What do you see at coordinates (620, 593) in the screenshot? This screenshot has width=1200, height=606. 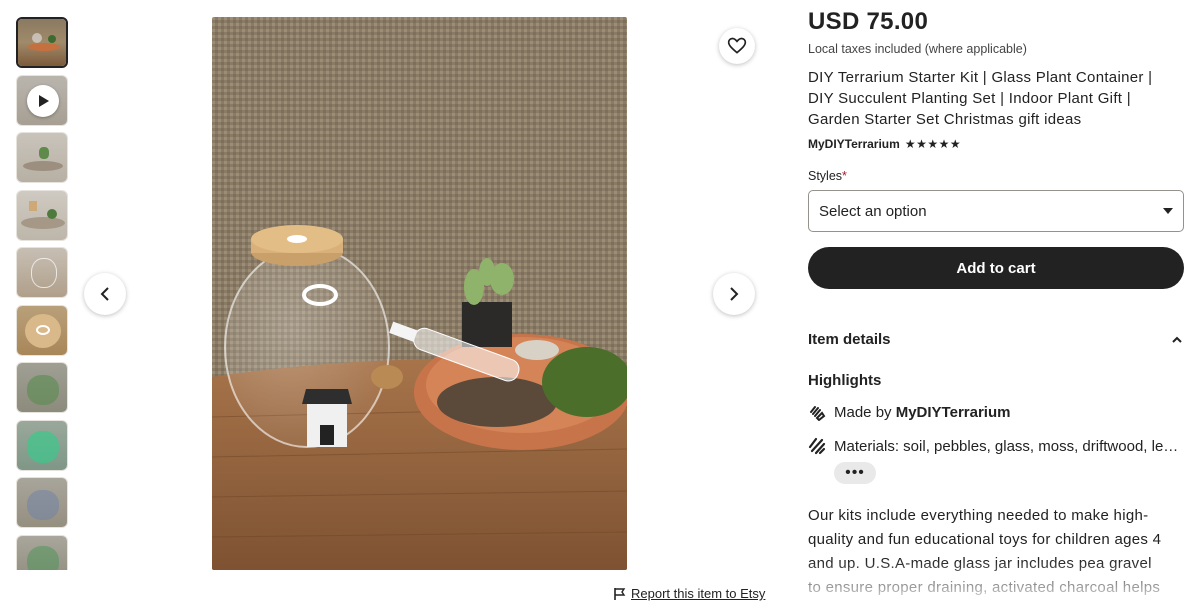 I see `flag-icon` at bounding box center [620, 593].